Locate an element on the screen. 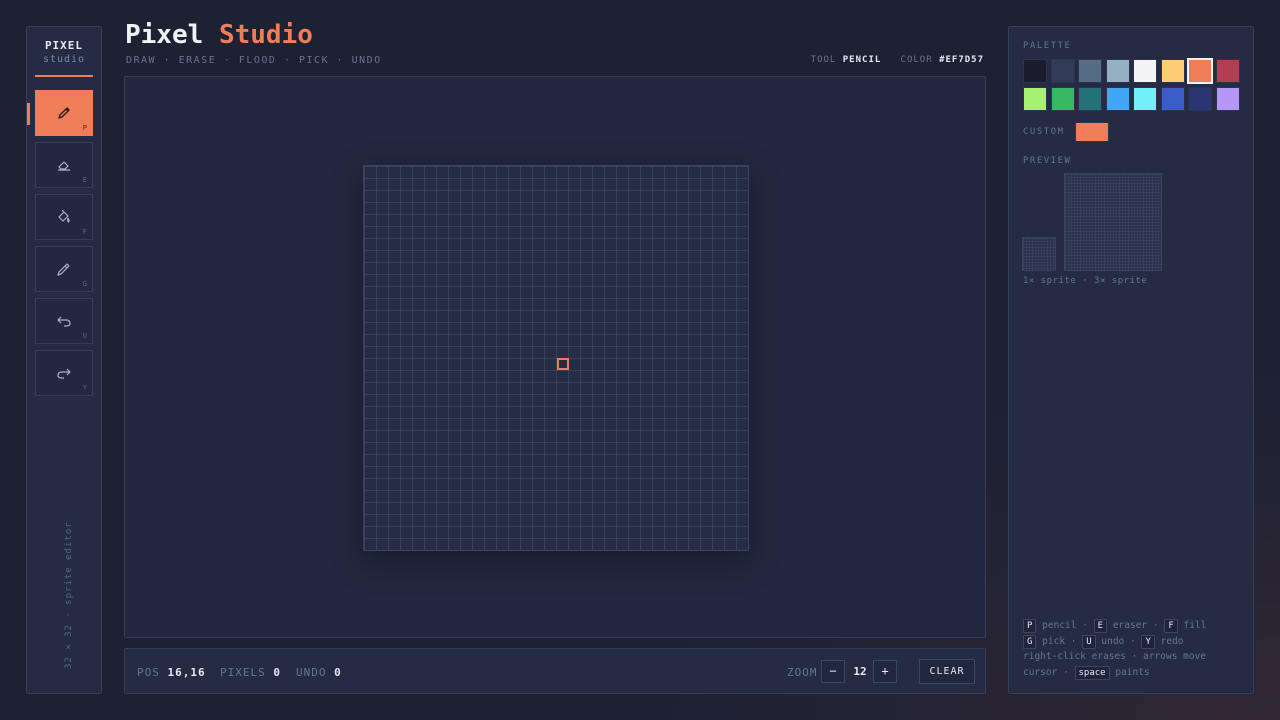 Image resolution: width=1280 pixels, height=720 pixels. kbd-key: space is located at coordinates (1092, 672).